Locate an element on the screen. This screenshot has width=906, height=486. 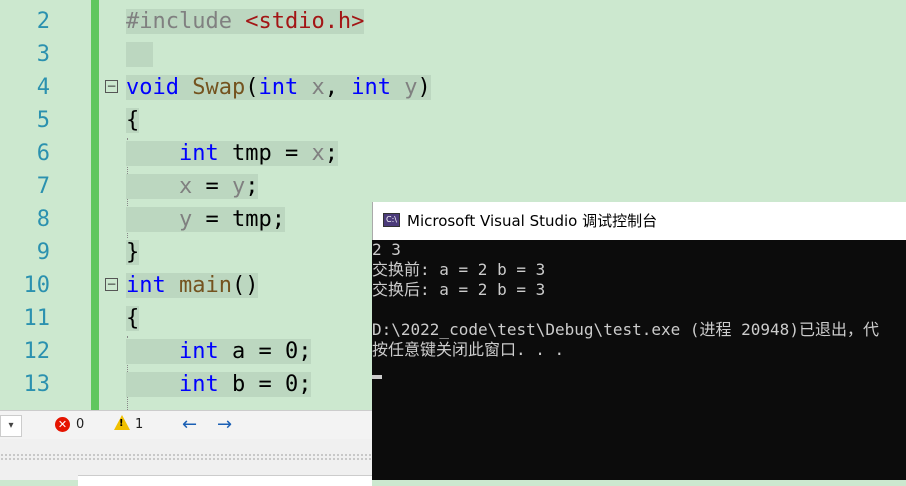
console-titlebar: C:\ Microsoft Visual Studio 调试控制台 is located at coordinates (639, 221).